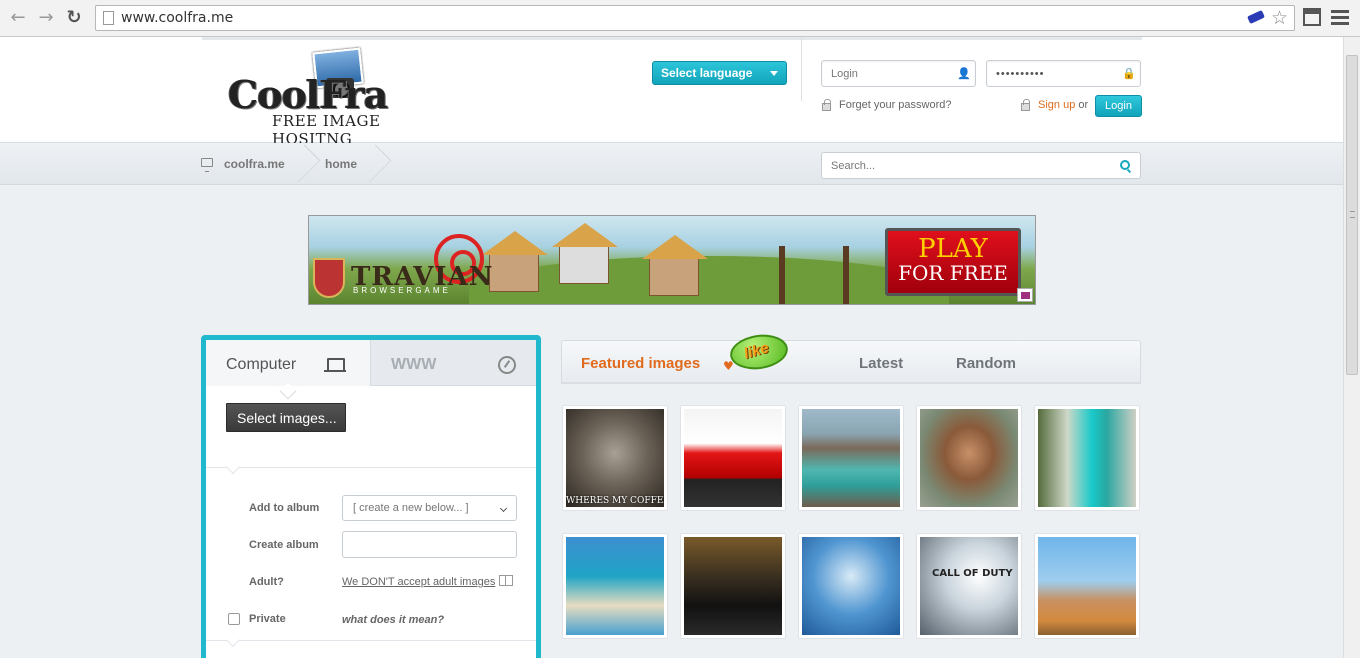 This screenshot has height=658, width=1360. What do you see at coordinates (1129, 73) in the screenshot?
I see `lock-icon: 🔒` at bounding box center [1129, 73].